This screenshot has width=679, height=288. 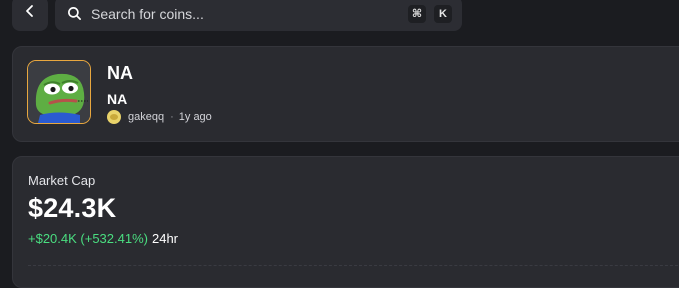 I want to click on search-bar: ⌘ K, so click(x=258, y=15).